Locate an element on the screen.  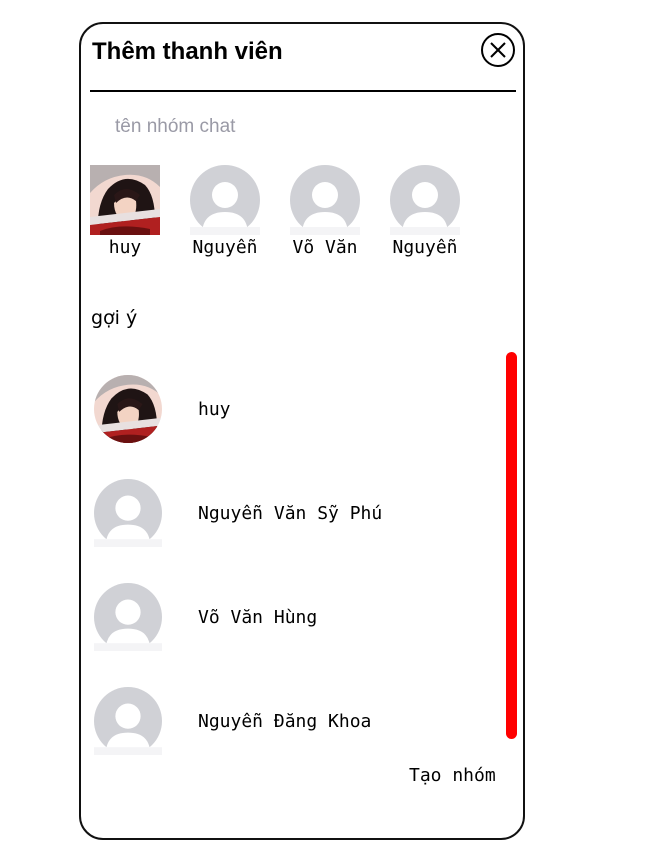
dialog-title: Thêm thanh viên is located at coordinates (187, 51).